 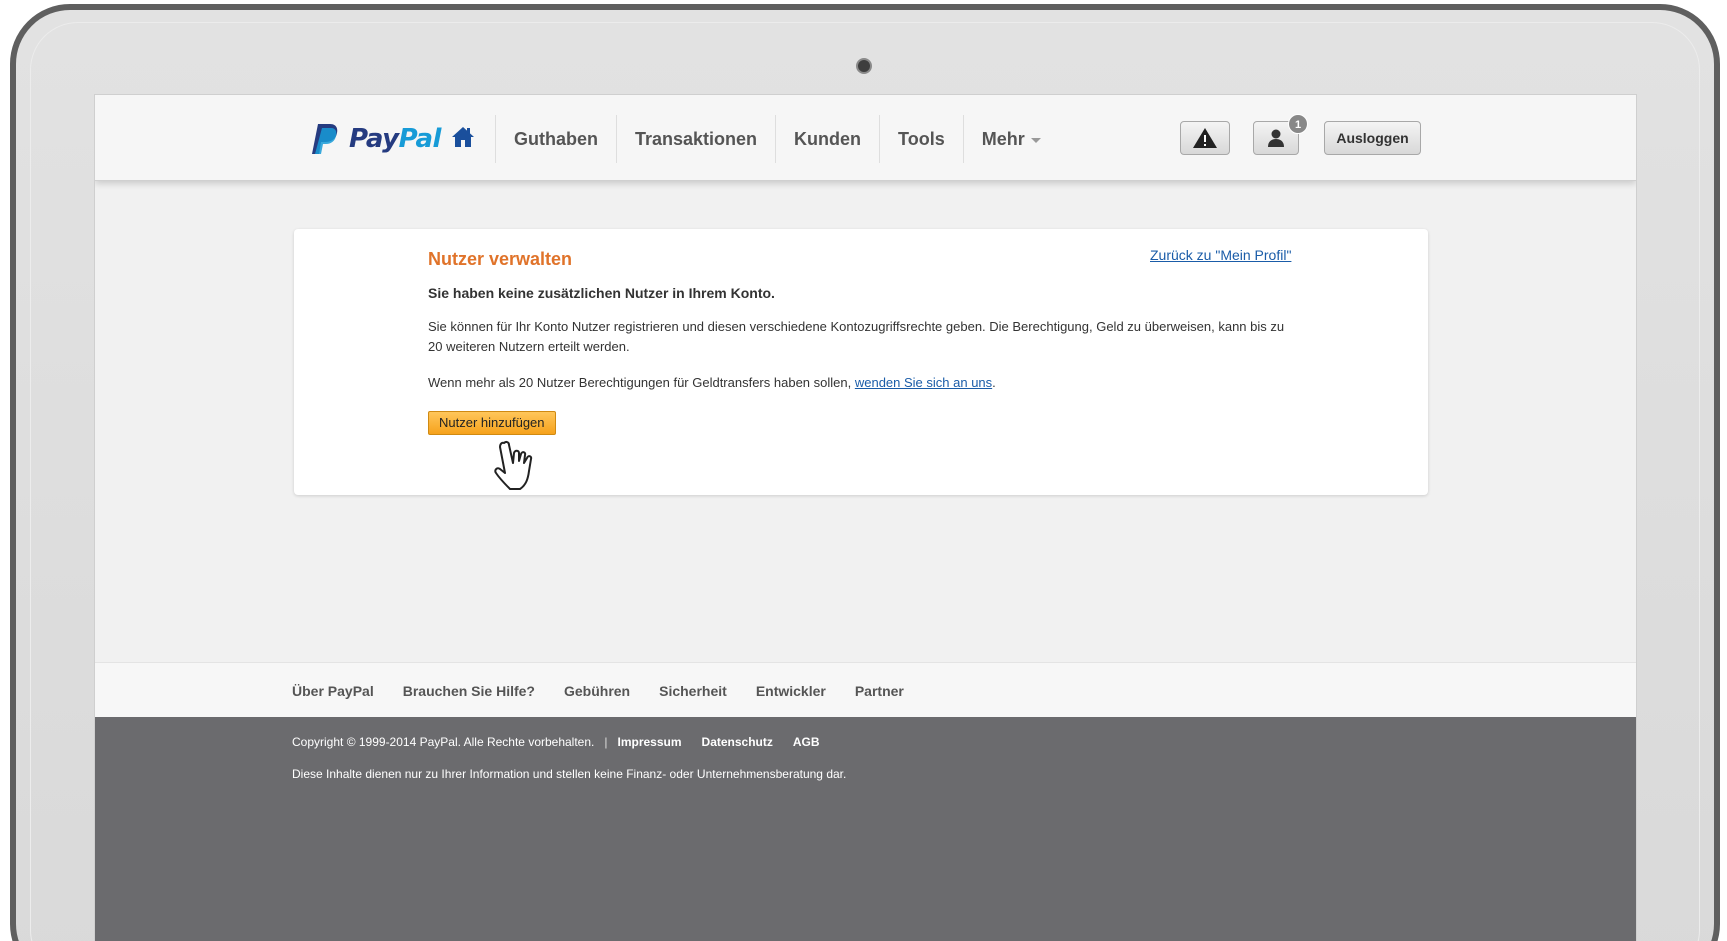 I want to click on nav-label: Kunden, so click(x=828, y=139).